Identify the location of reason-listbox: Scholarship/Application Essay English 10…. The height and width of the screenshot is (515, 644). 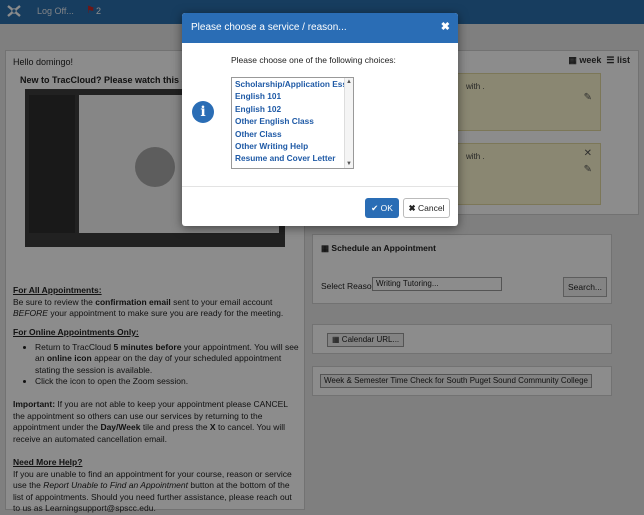
(292, 123).